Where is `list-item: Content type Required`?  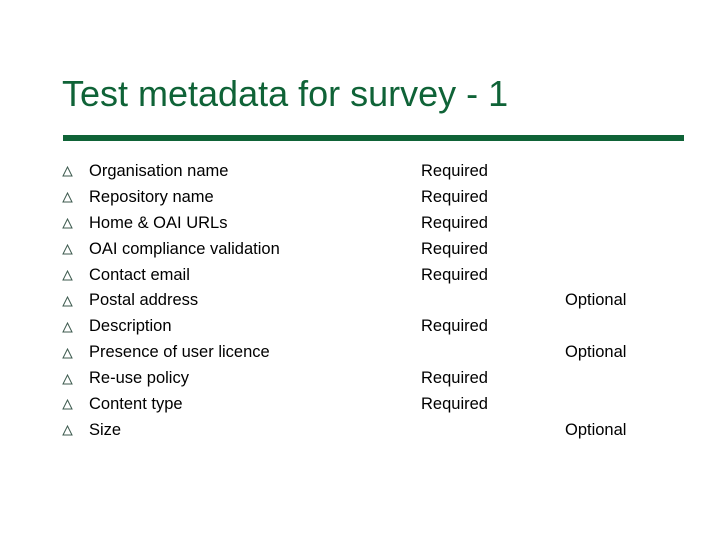 list-item: Content type Required is located at coordinates (360, 405).